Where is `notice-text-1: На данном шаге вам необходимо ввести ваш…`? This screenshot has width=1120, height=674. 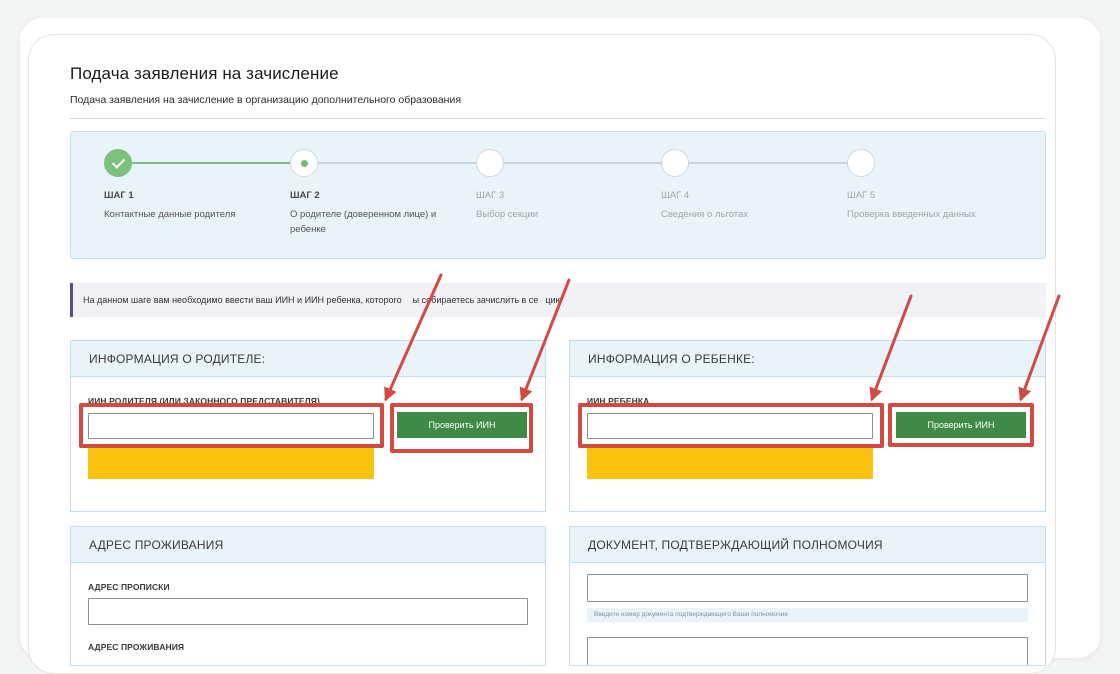 notice-text-1: На данном шаге вам необходимо ввести ваш… is located at coordinates (242, 300).